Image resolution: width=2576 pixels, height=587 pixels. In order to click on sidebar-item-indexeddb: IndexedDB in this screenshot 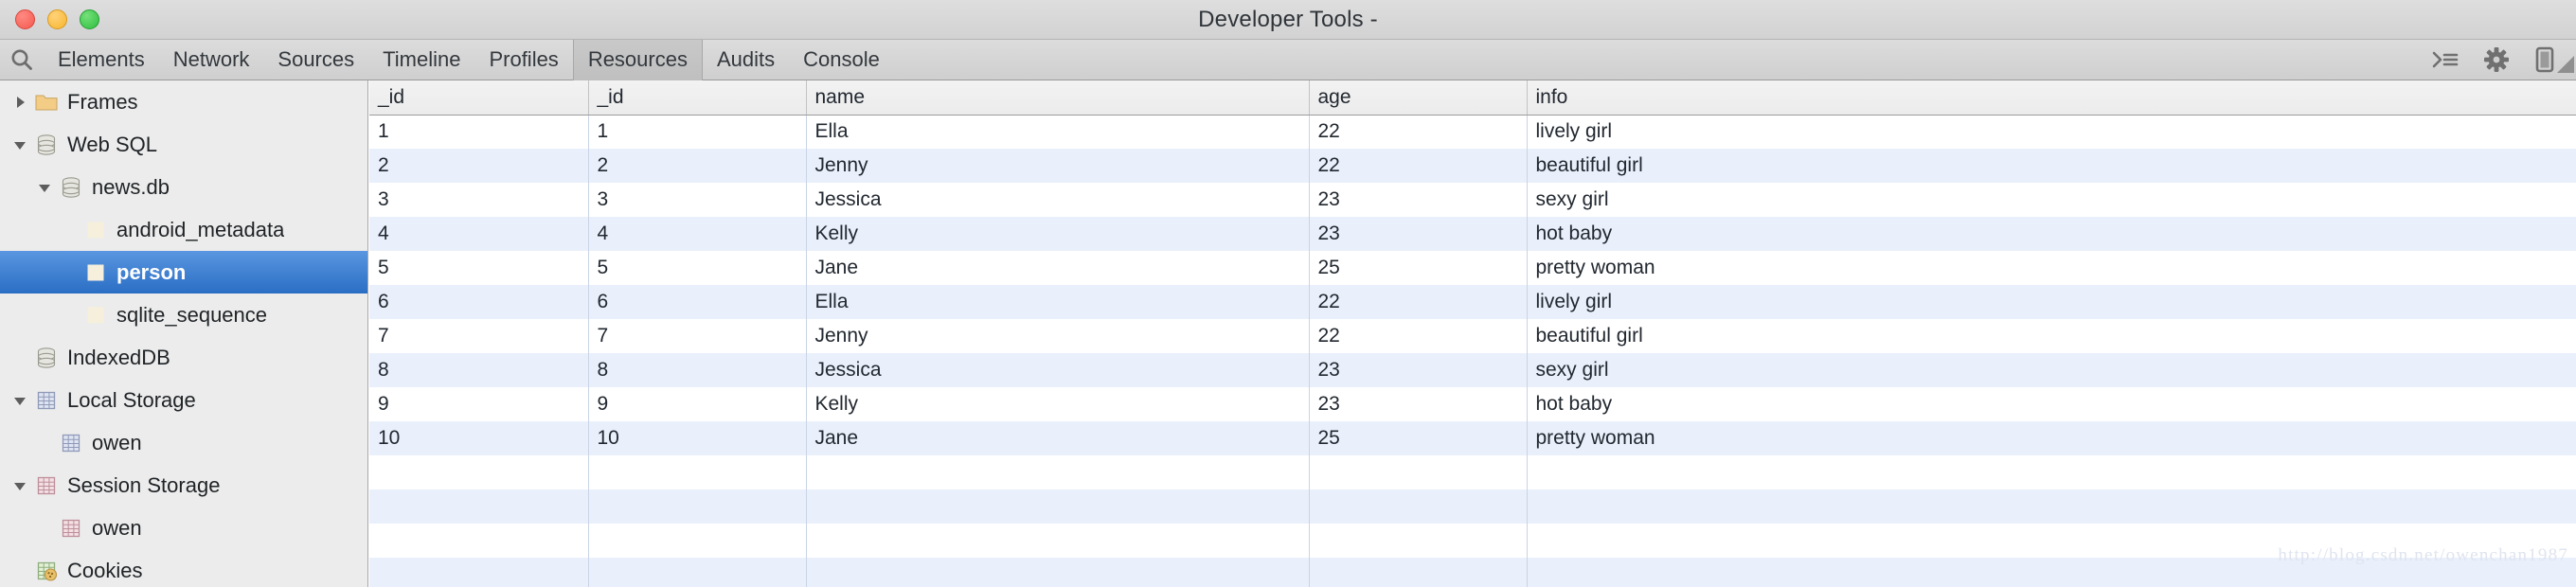, I will do `click(183, 357)`.